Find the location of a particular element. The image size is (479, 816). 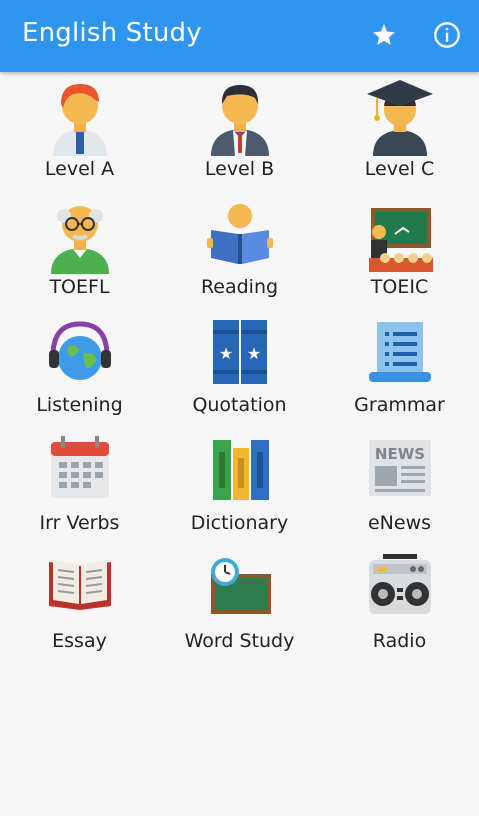

menu-item-toeic: TOEIC is located at coordinates (399, 248).